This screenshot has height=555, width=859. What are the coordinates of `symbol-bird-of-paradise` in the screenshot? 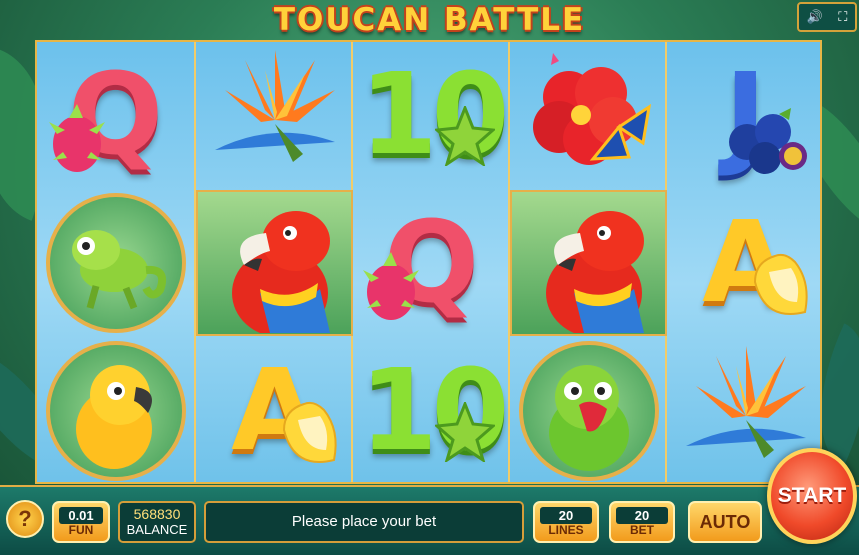 It's located at (274, 115).